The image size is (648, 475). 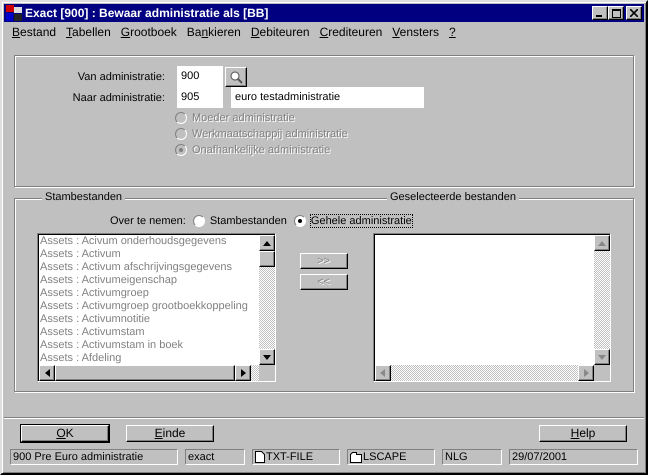 I want to click on window-title: Exact [900] : Bewaar administratie als [BB], so click(x=147, y=13).